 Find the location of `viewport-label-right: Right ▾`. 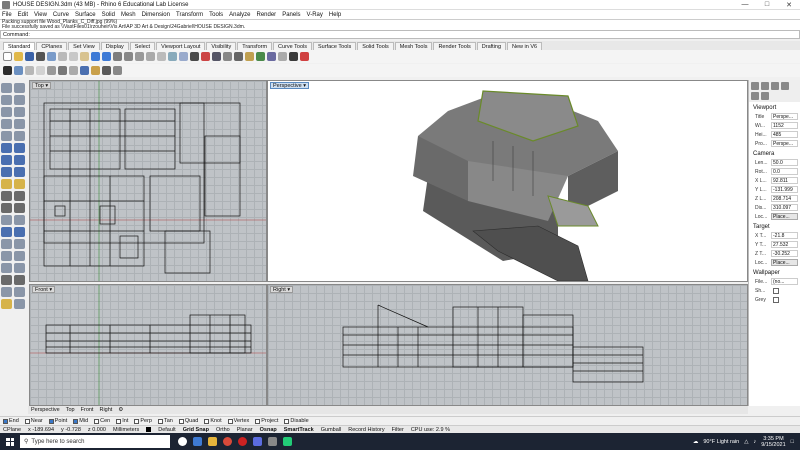

viewport-label-right: Right ▾ is located at coordinates (282, 289).